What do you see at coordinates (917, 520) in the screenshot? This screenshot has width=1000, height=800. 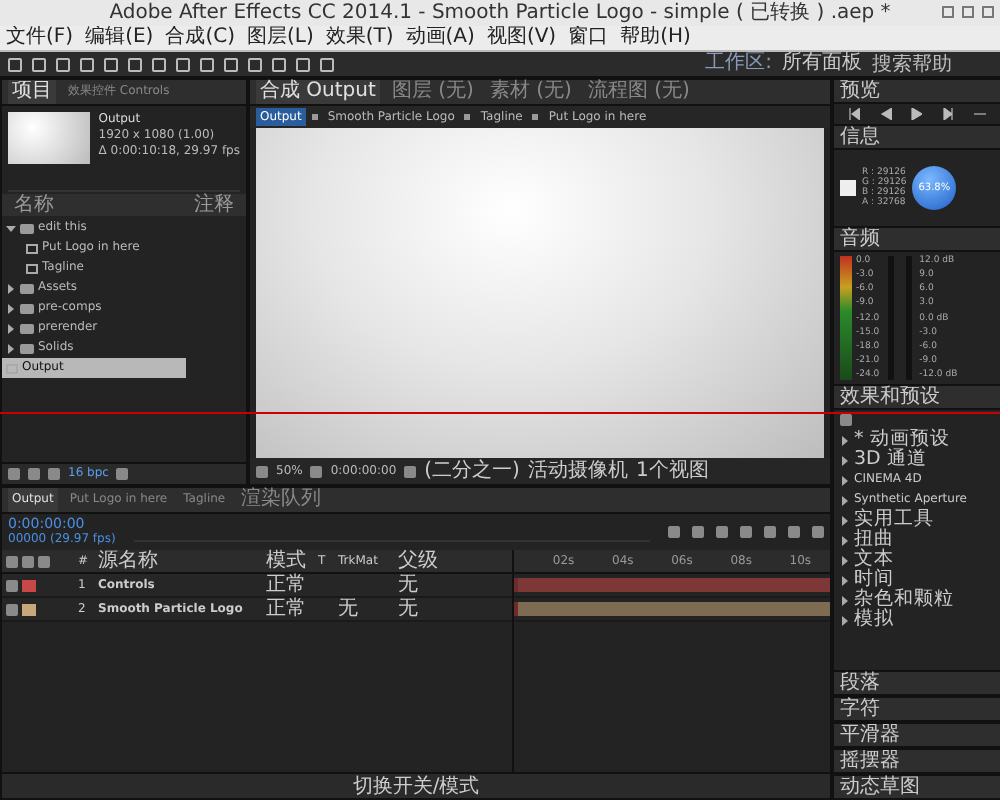 I see `effect-category: 实用工具` at bounding box center [917, 520].